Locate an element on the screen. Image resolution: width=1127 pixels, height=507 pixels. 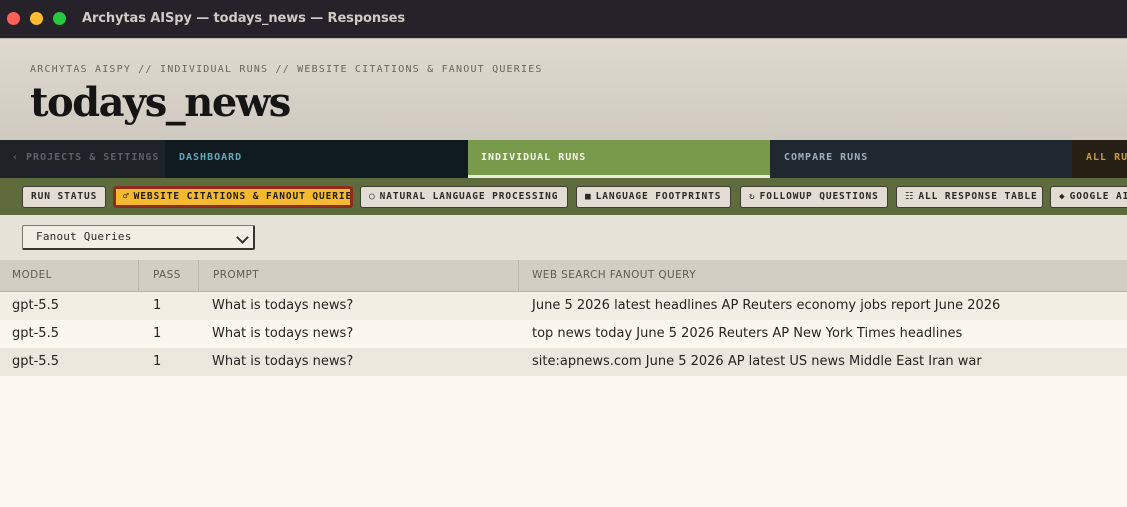
website-citations-fanout-button: ♂ WEBSITE CITATIONS & FANOUT QUERIES is located at coordinates (233, 197).